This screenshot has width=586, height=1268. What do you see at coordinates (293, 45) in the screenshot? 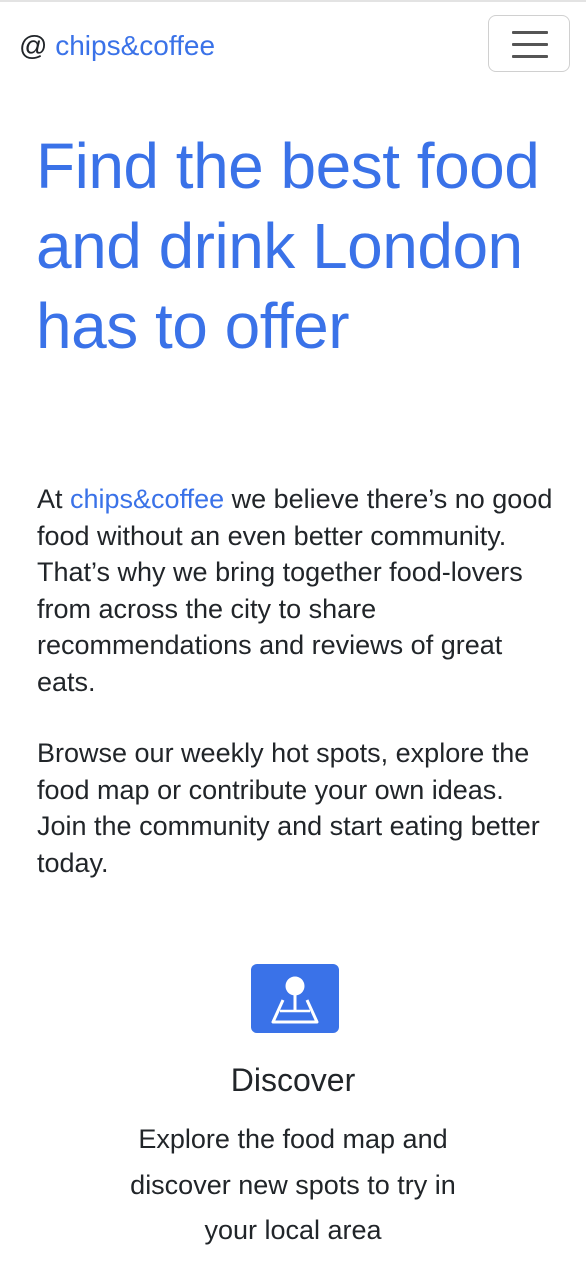
I see `navbar: @ chips&coffee` at bounding box center [293, 45].